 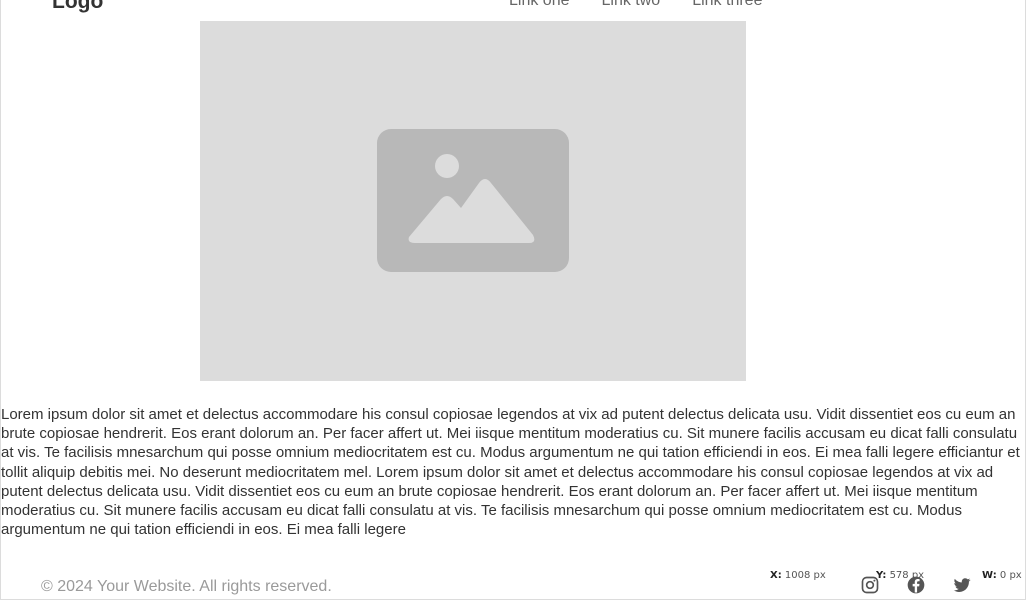 I want to click on width-readout: W: 0 px, so click(x=1002, y=576).